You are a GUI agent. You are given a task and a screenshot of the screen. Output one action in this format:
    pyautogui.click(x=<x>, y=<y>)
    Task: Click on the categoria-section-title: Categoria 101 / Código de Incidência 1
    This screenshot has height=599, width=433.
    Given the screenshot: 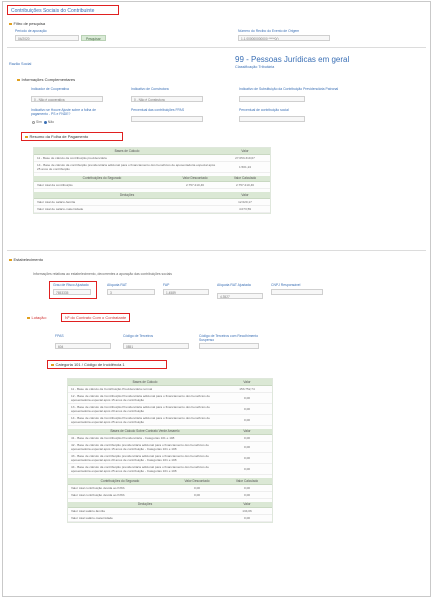 What is the action you would take?
    pyautogui.click(x=107, y=364)
    